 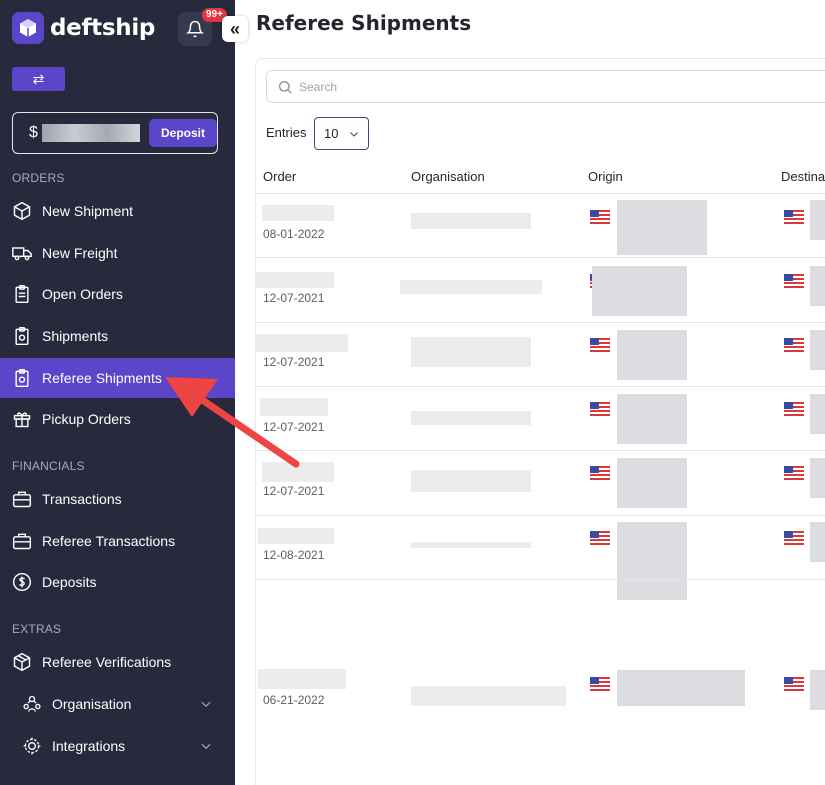 I want to click on chevron-down-icon, so click(x=206, y=704).